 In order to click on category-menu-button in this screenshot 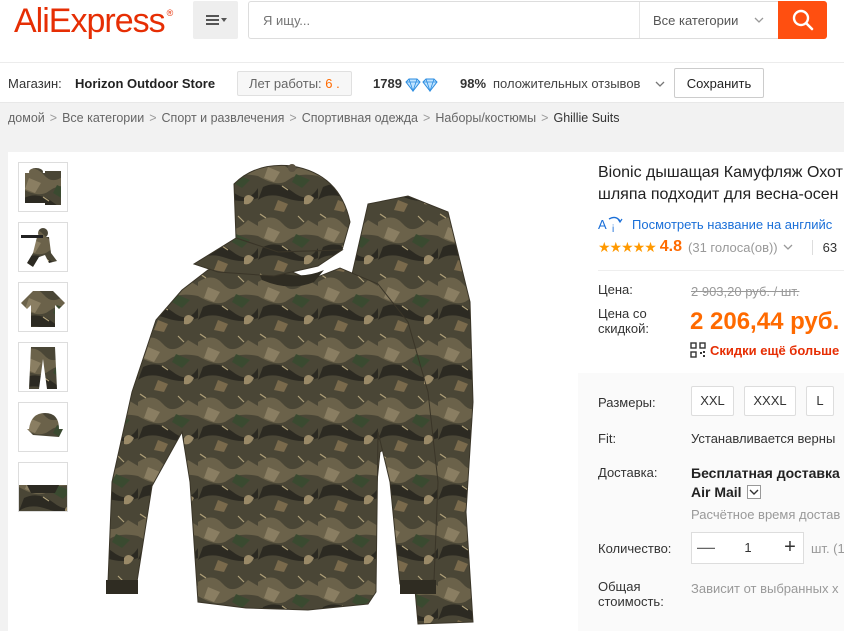, I will do `click(215, 20)`.